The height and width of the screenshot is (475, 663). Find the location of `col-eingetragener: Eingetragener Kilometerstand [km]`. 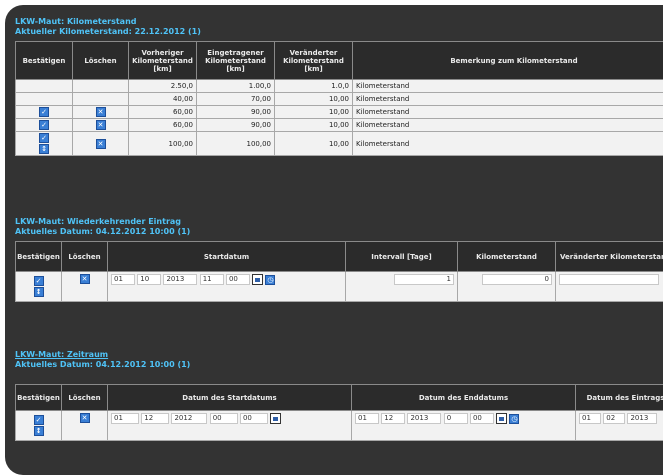

col-eingetragener: Eingetragener Kilometerstand [km] is located at coordinates (236, 61).